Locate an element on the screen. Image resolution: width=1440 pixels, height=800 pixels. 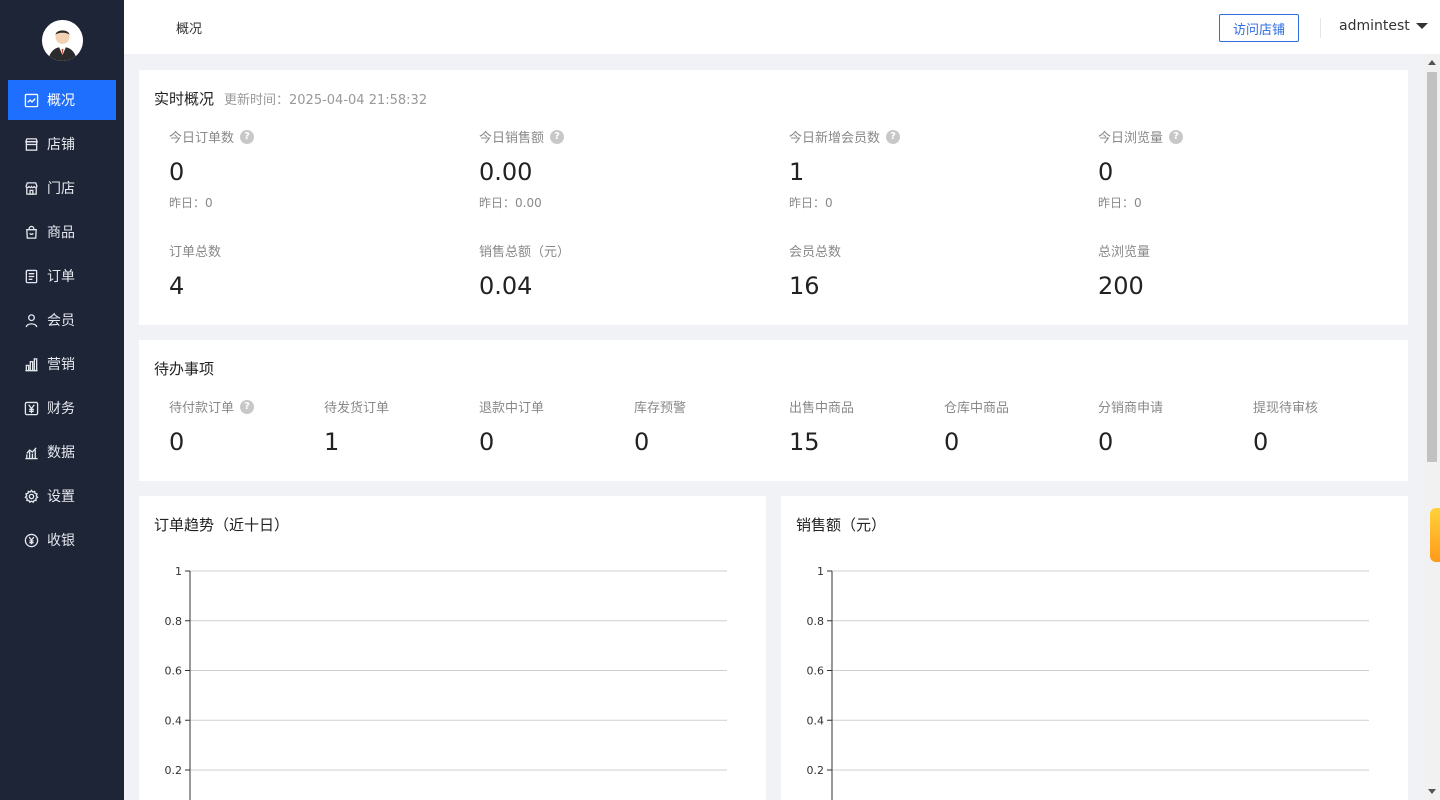
y-tick-label: 0.2 is located at coordinates (174, 770).